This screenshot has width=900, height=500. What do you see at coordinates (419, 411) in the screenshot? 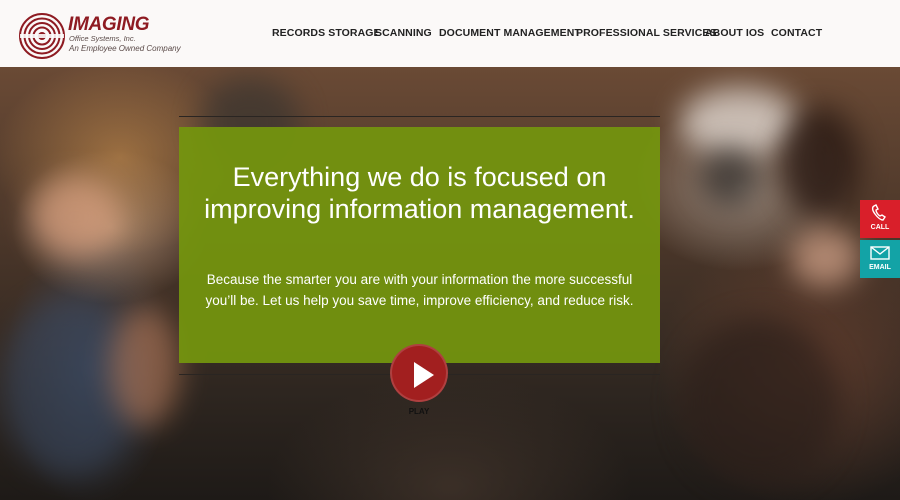
I see `play-label: PLAY` at bounding box center [419, 411].